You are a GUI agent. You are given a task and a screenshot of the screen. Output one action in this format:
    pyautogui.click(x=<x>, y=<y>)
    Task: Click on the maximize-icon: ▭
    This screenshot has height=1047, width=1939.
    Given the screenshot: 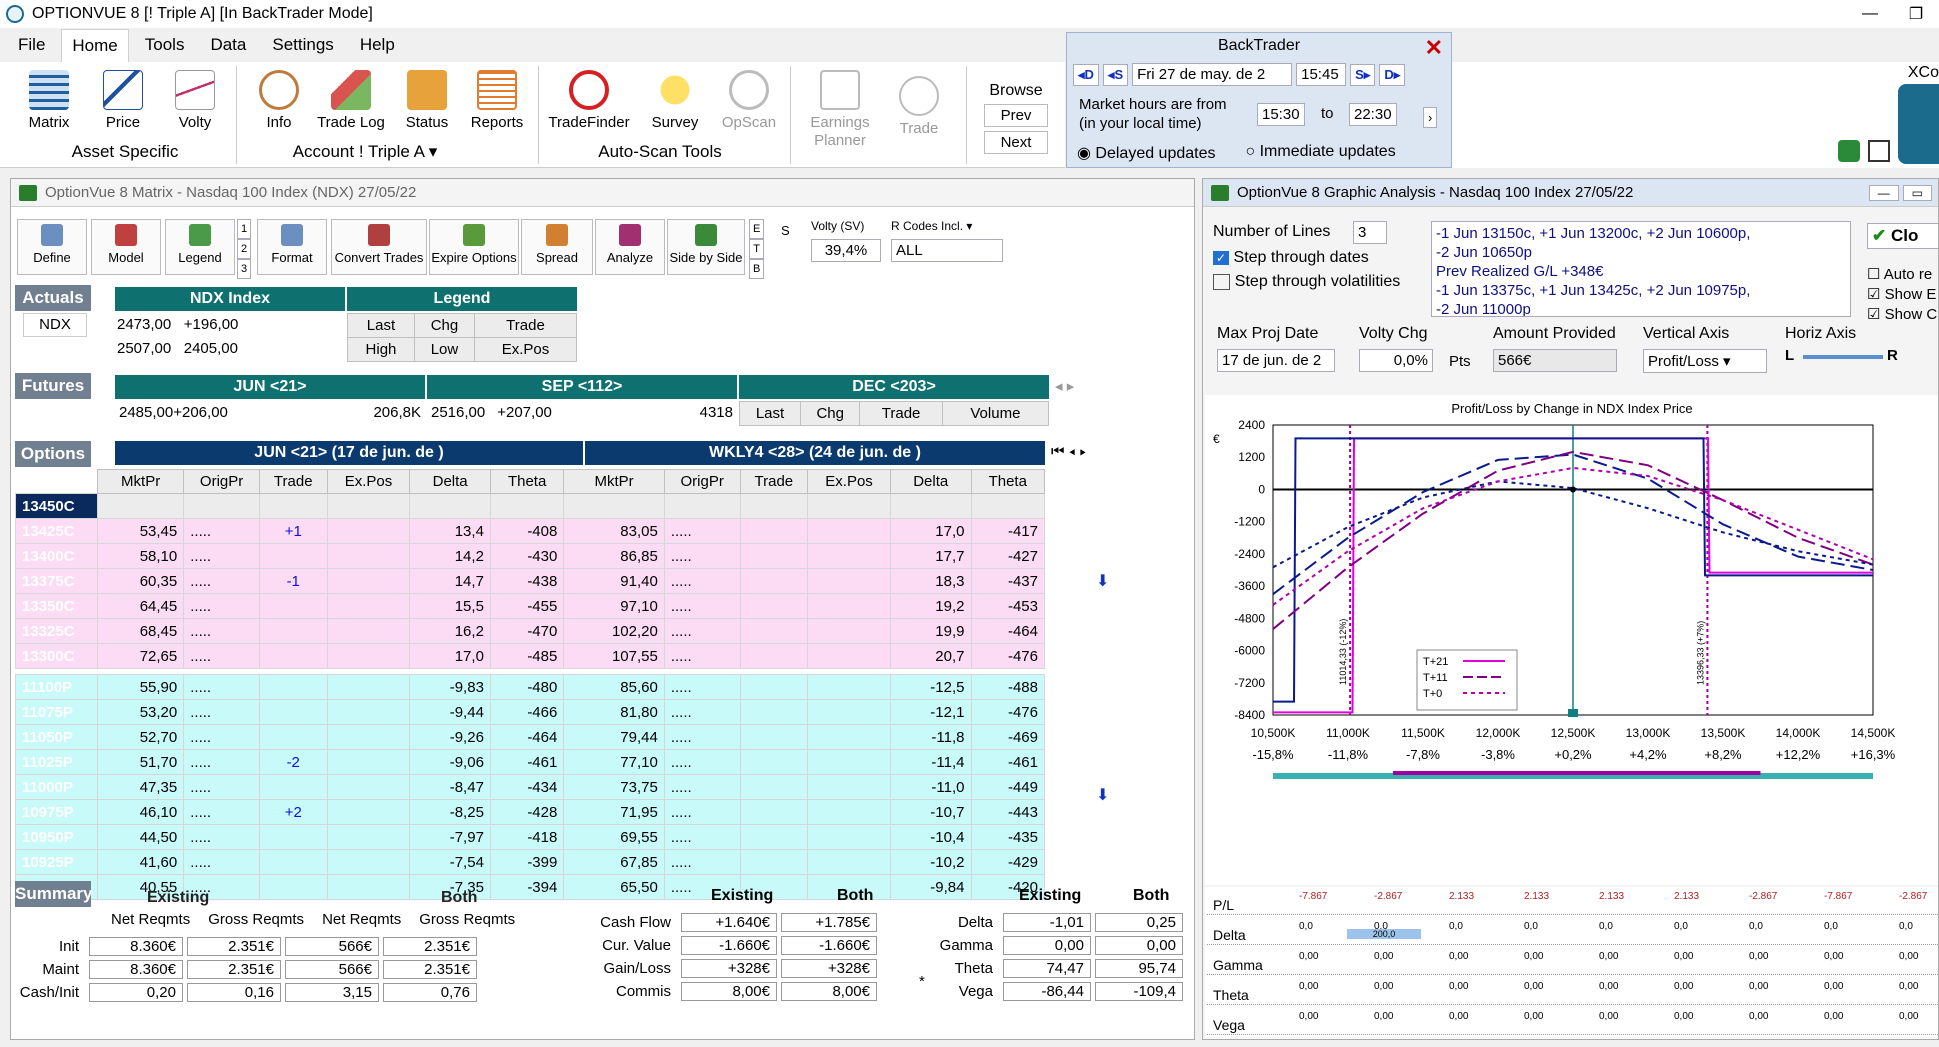 What is the action you would take?
    pyautogui.click(x=1917, y=192)
    